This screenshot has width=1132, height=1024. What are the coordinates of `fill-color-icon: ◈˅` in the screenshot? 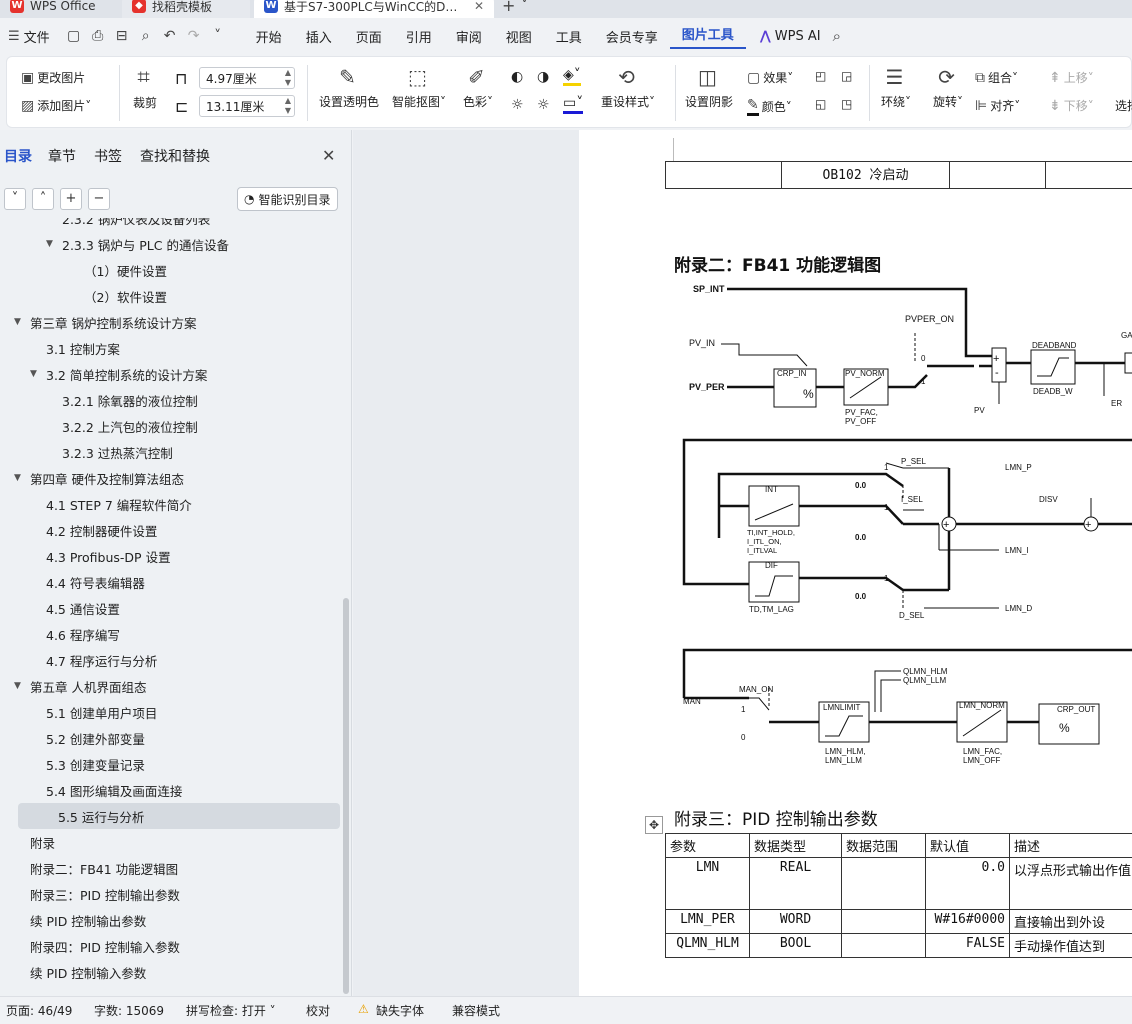 It's located at (572, 76).